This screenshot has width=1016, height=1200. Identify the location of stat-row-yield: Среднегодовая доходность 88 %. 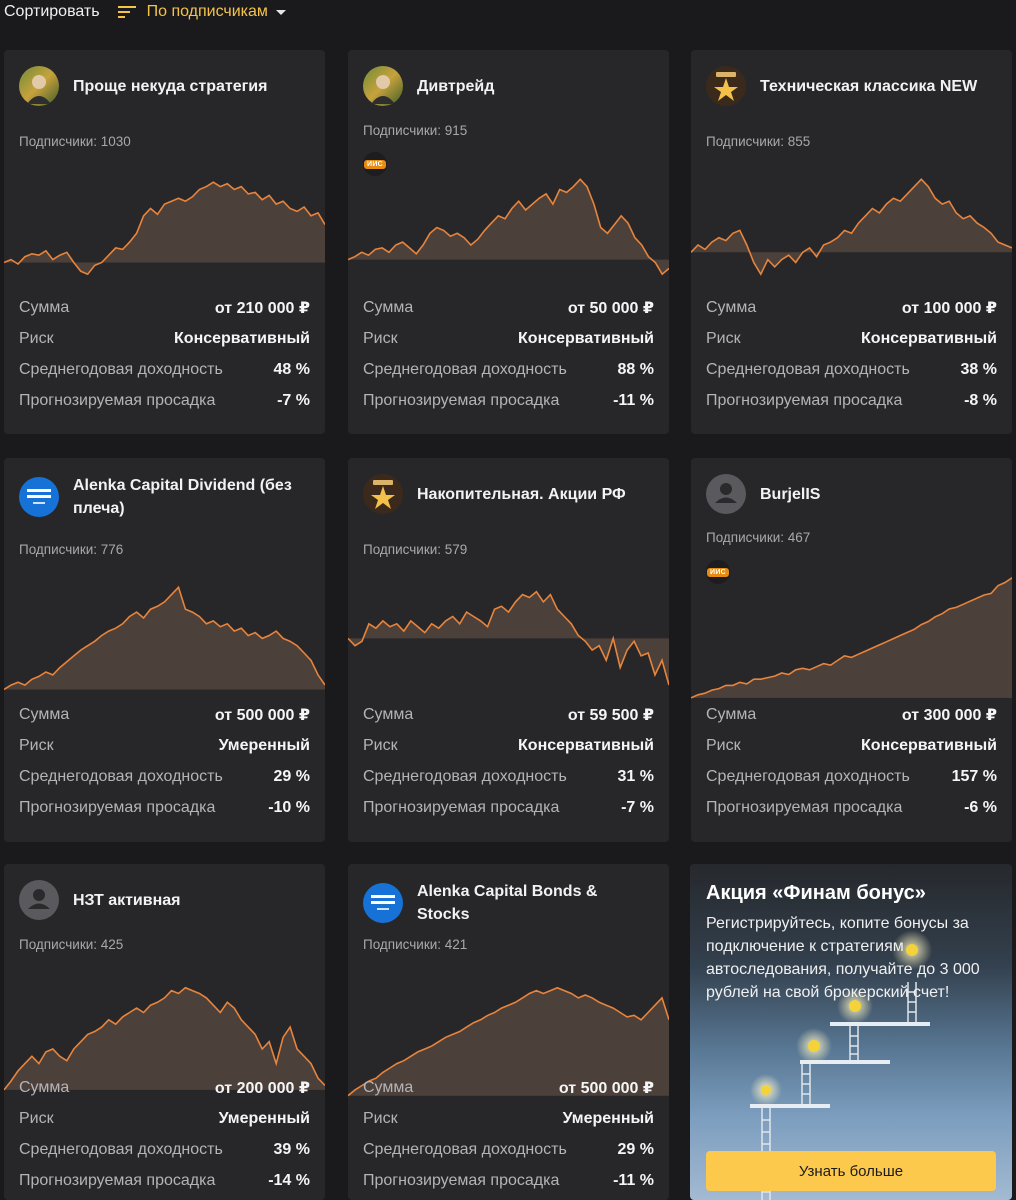
(508, 369).